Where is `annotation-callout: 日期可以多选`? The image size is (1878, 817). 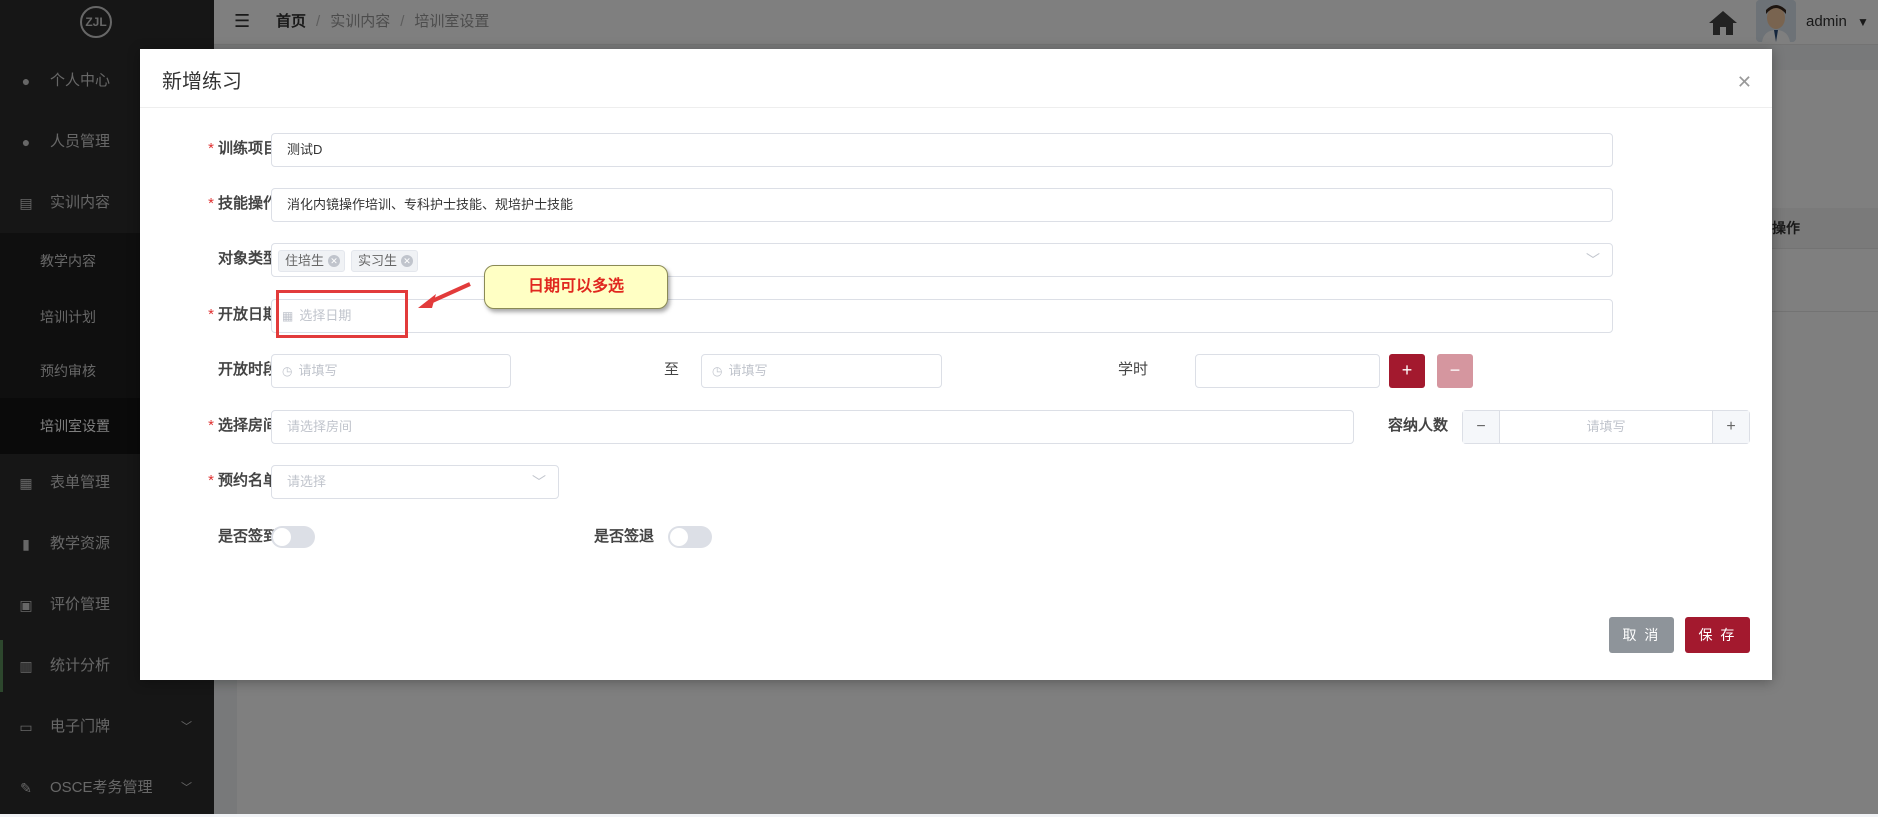 annotation-callout: 日期可以多选 is located at coordinates (576, 287).